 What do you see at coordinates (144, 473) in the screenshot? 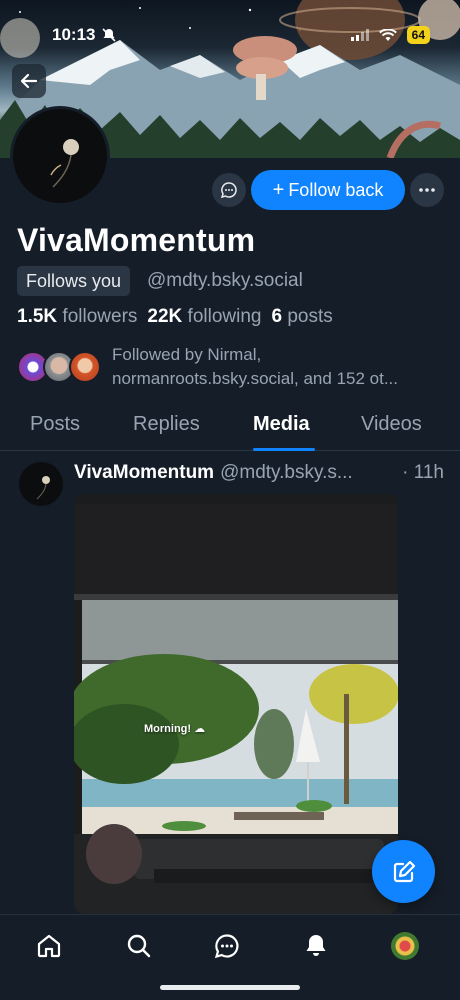
I see `post-author-name: VivaMomentum` at bounding box center [144, 473].